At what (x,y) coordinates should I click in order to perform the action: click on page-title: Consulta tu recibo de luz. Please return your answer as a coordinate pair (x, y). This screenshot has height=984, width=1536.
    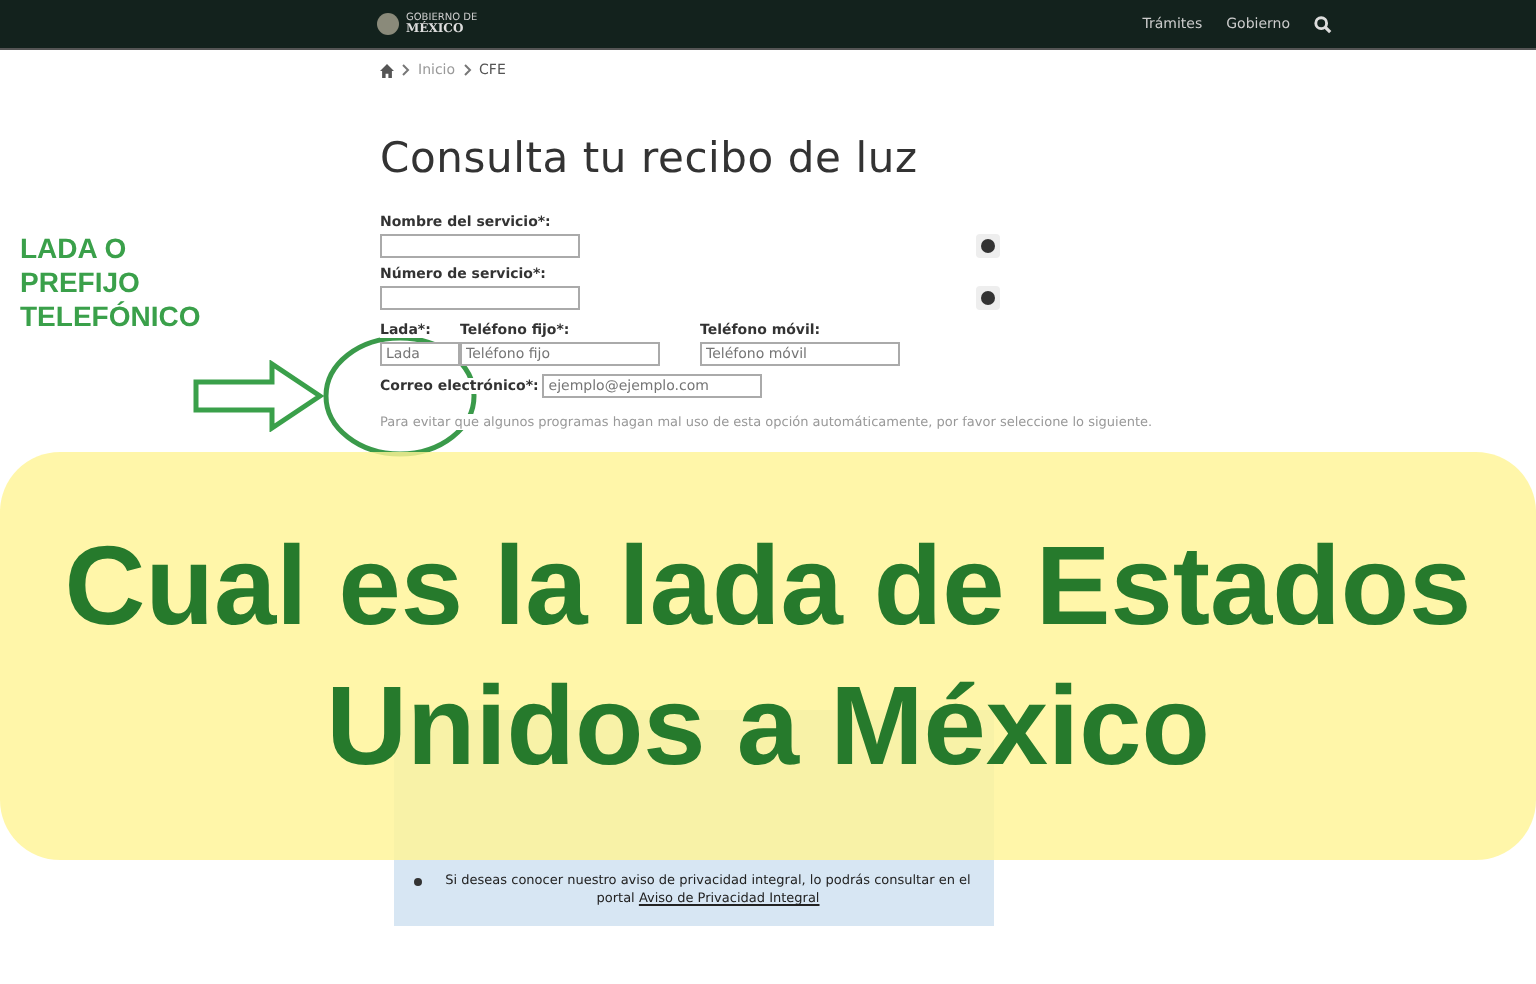
    Looking at the image, I should click on (650, 158).